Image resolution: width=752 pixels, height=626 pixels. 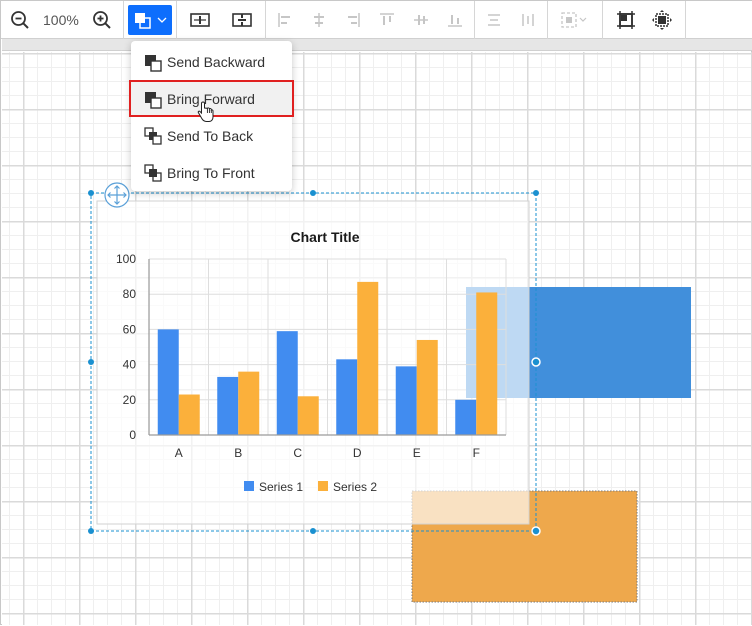 I want to click on y-tick-label: 80, so click(x=130, y=294).